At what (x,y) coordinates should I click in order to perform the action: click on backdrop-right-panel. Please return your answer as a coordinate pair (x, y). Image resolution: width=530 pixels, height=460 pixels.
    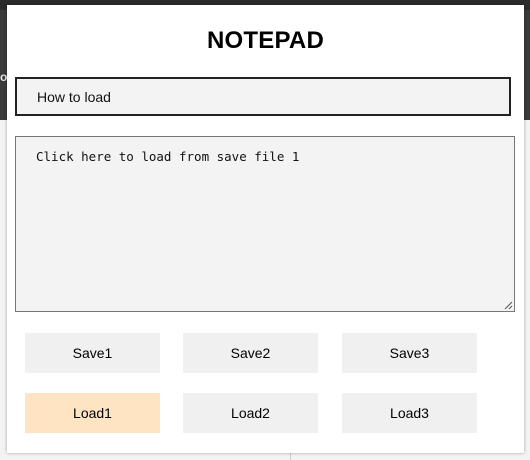
    Looking at the image, I should click on (527, 65).